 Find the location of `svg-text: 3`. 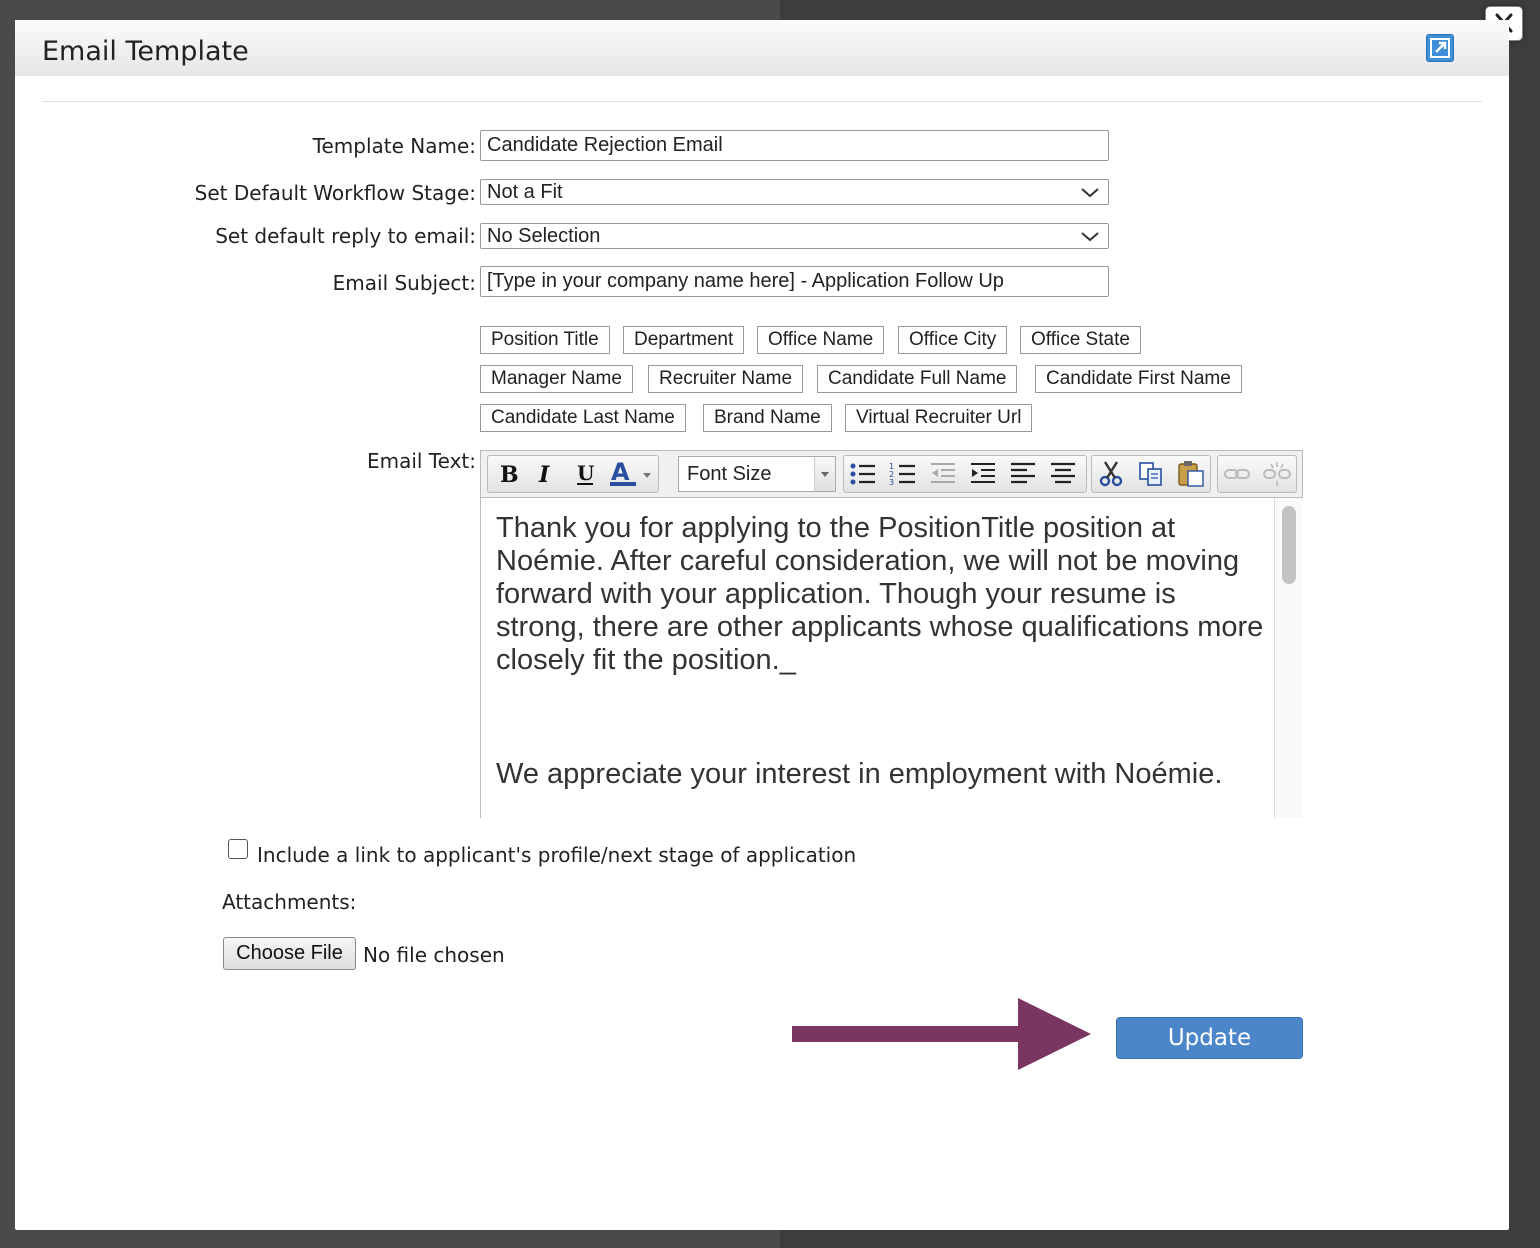

svg-text: 3 is located at coordinates (891, 482).